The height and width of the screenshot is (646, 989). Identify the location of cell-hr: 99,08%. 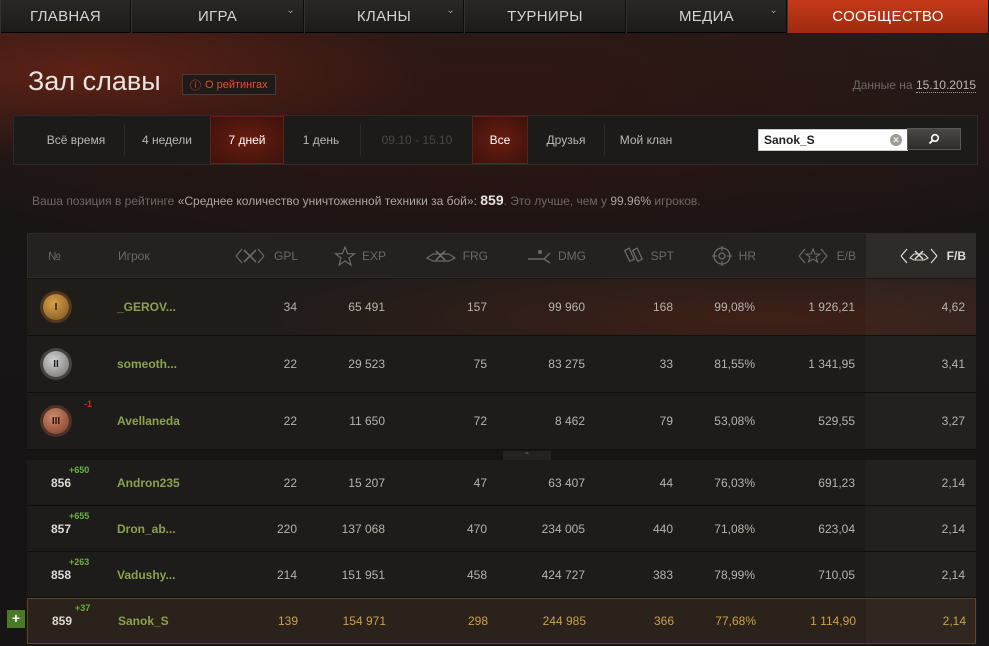
(734, 307).